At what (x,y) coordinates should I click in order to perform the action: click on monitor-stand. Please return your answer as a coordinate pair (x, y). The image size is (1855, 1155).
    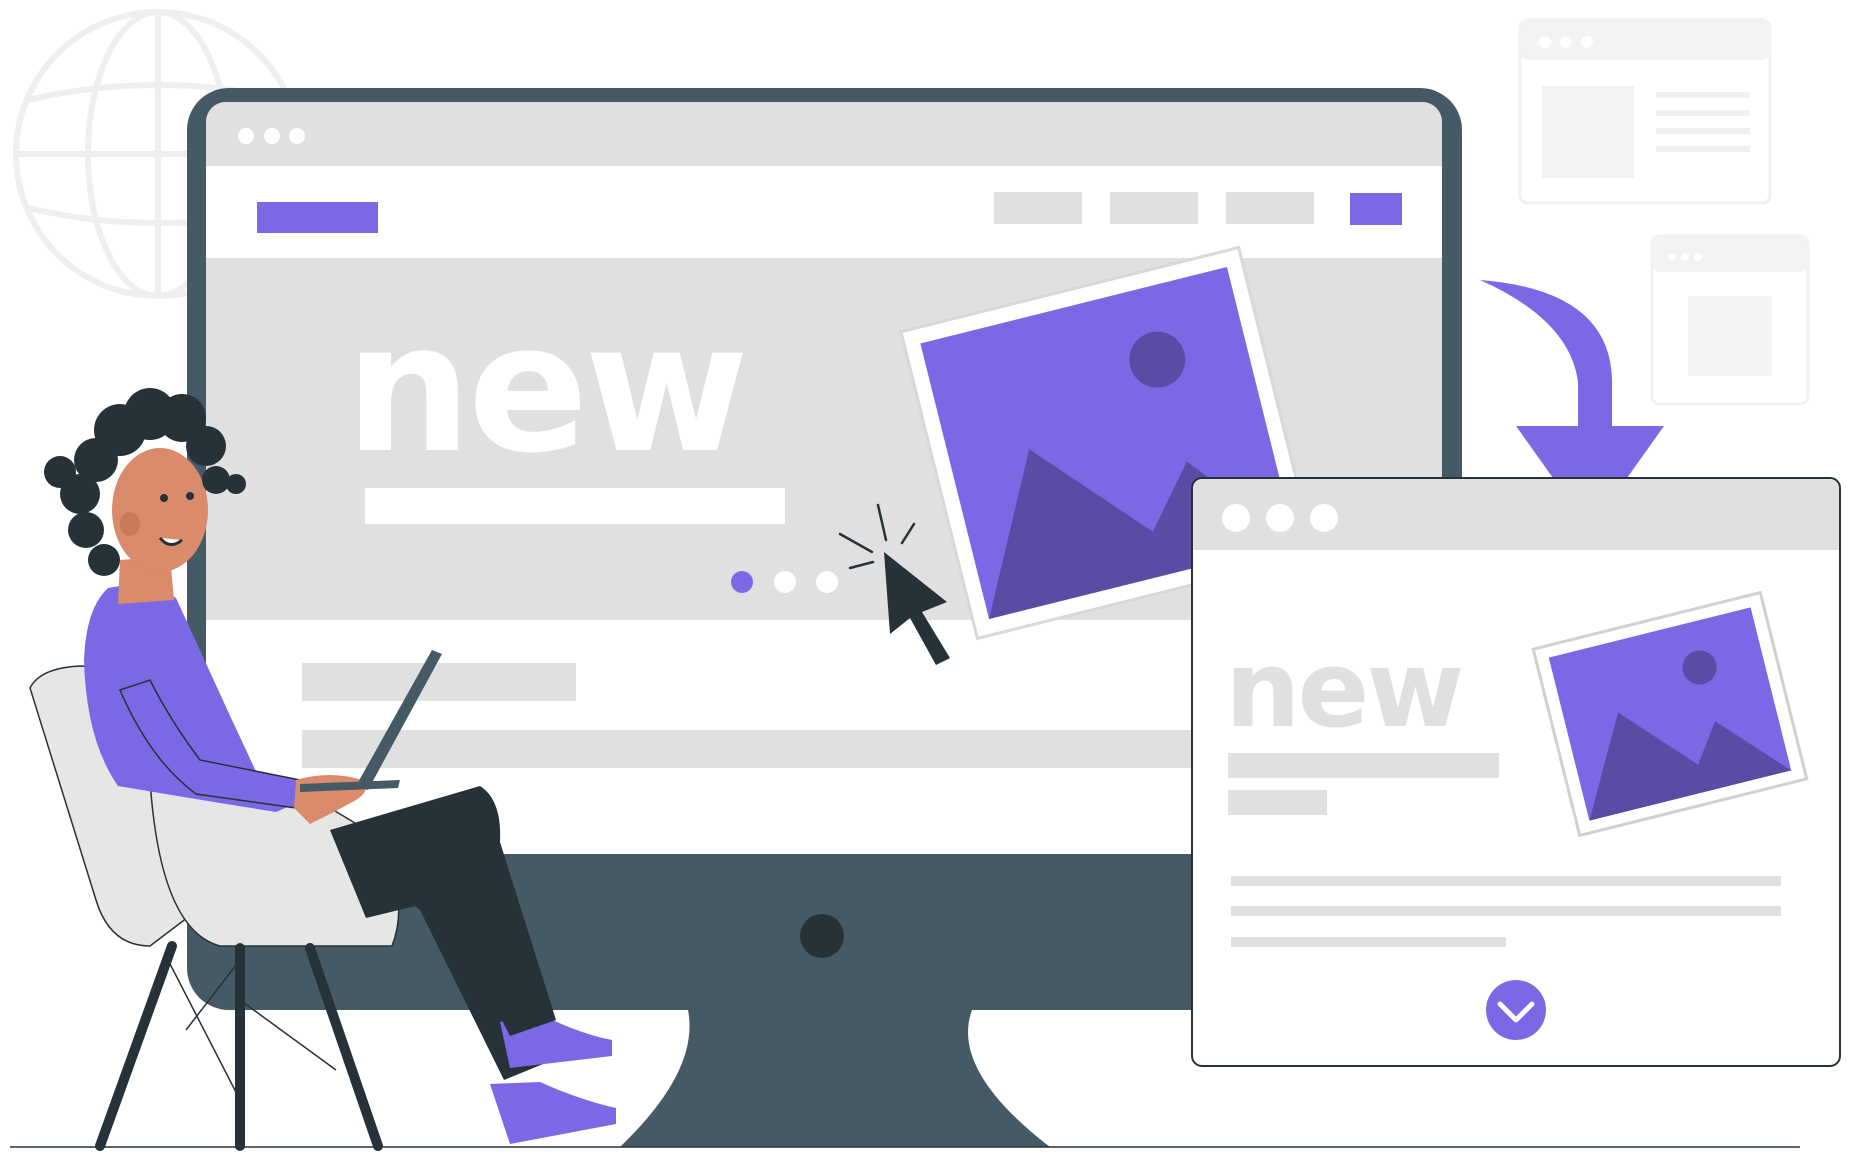
    Looking at the image, I should click on (835, 1078).